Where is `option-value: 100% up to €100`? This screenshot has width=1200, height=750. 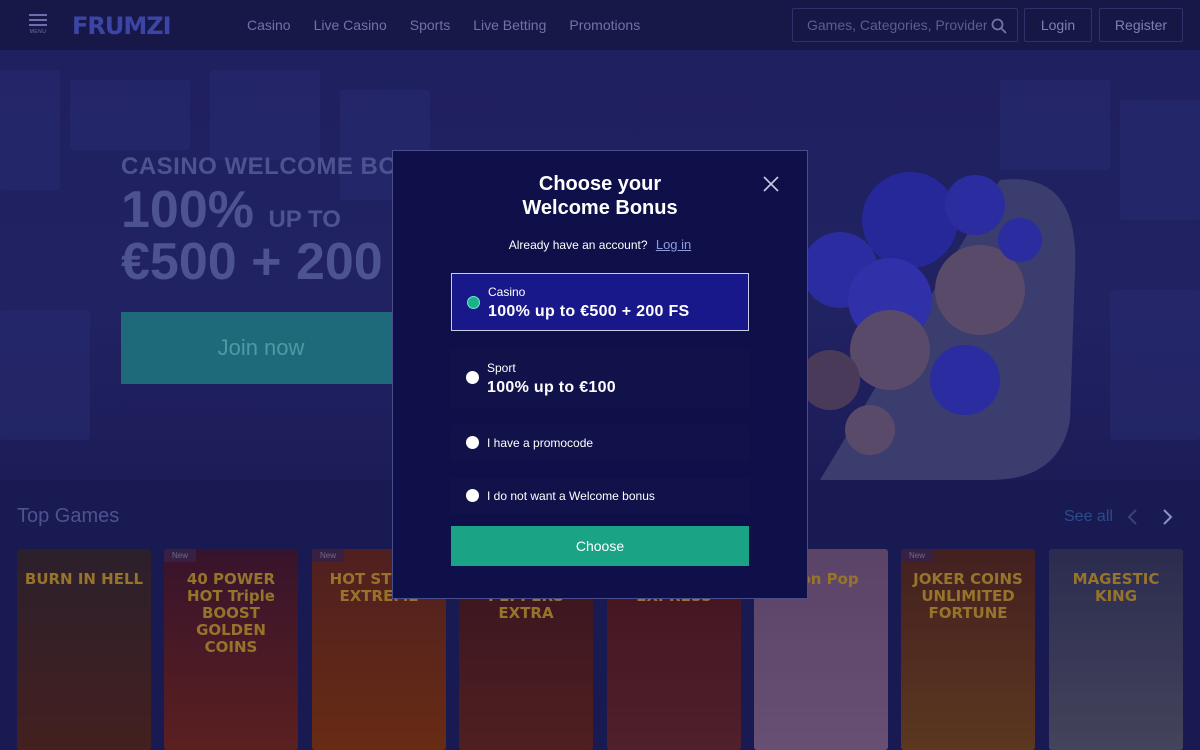 option-value: 100% up to €100 is located at coordinates (551, 387).